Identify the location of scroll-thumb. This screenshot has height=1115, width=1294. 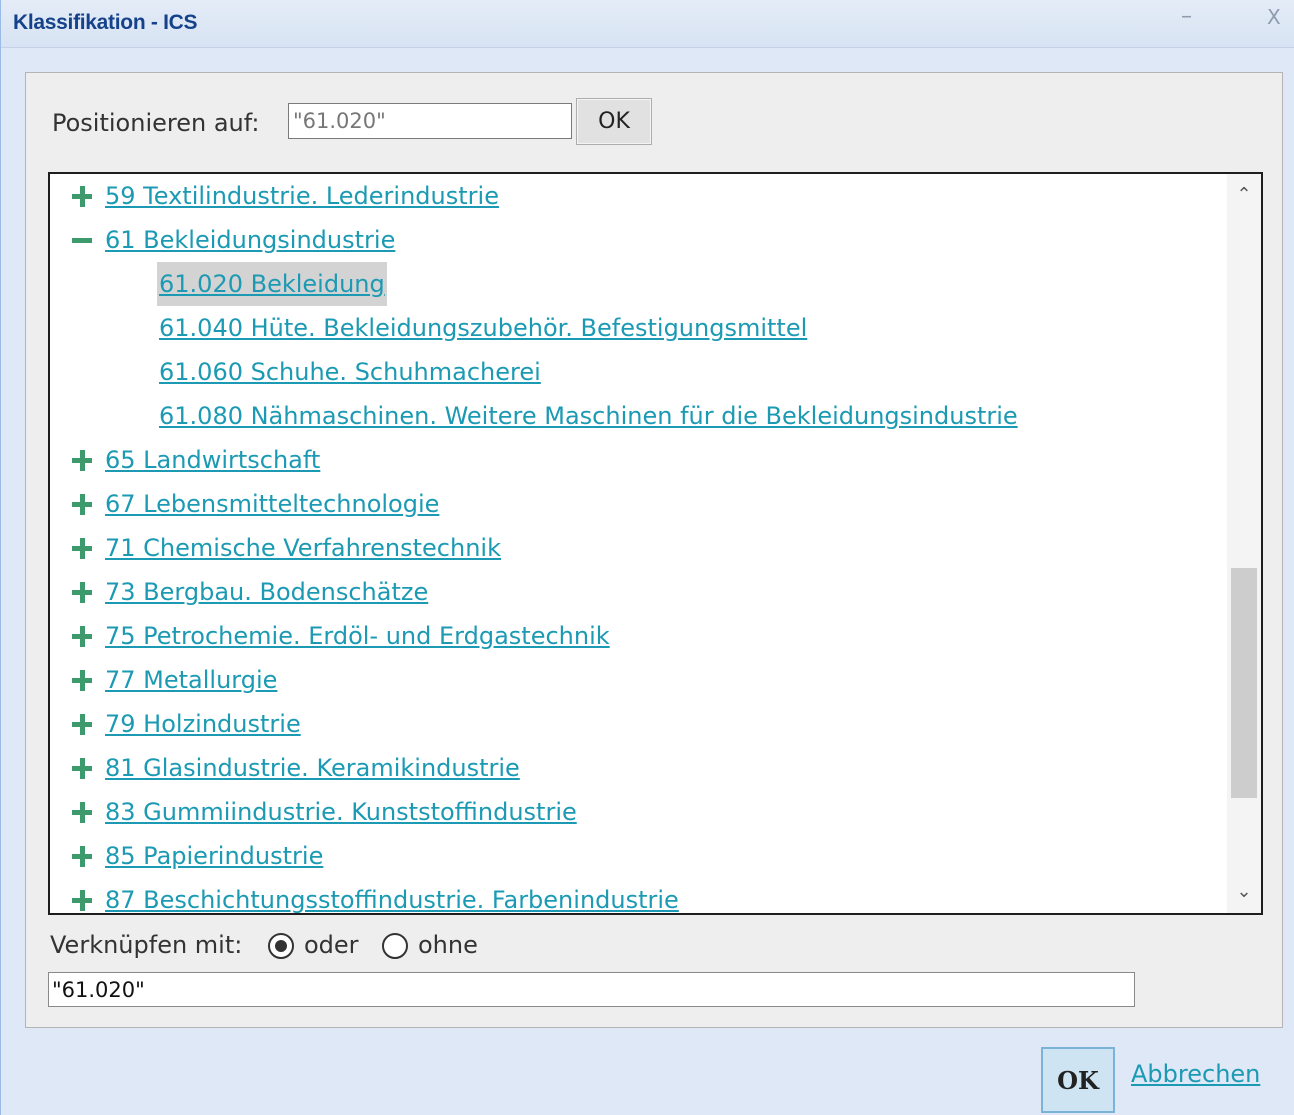
(1244, 683).